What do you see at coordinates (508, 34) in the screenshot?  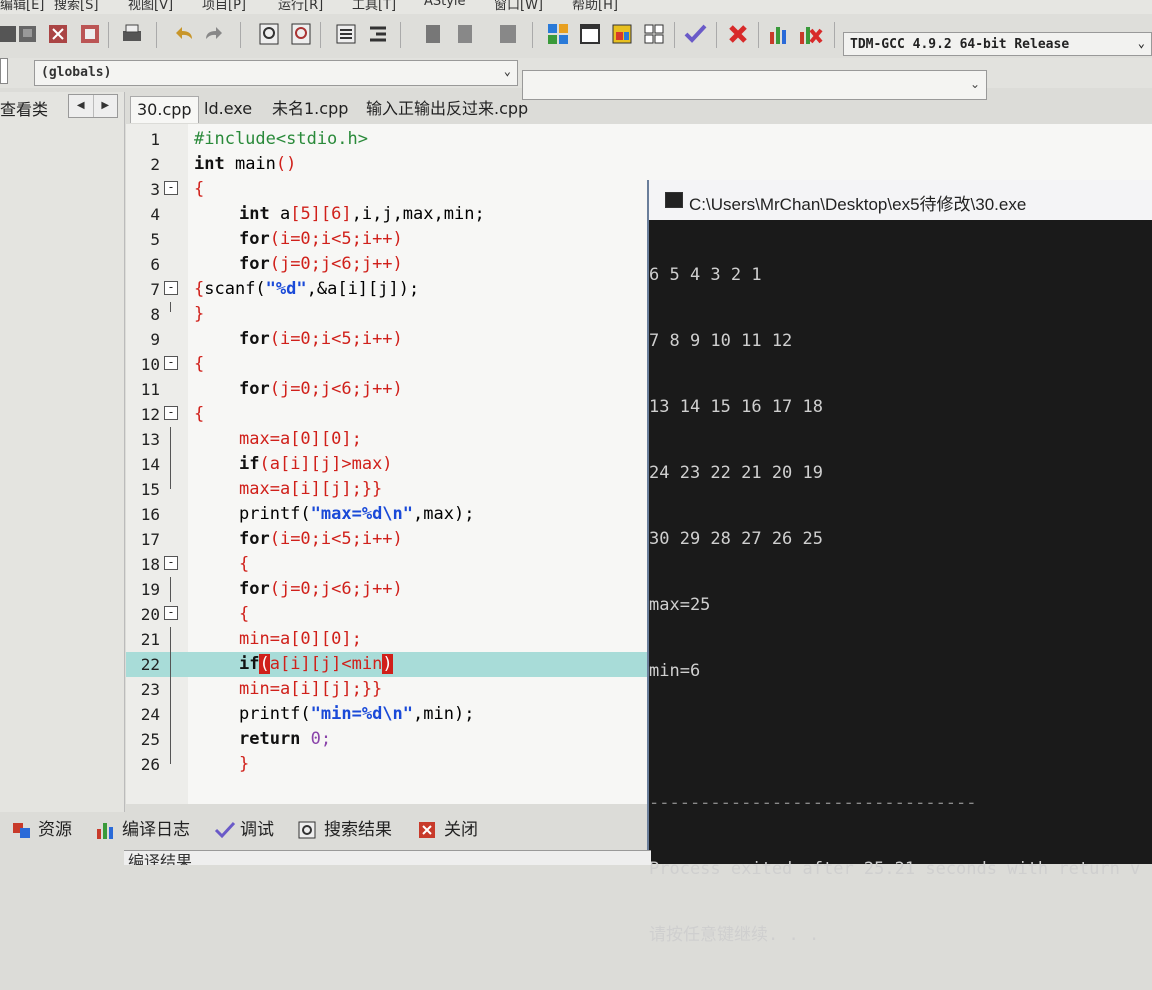 I see `bookmark-toggle-icon` at bounding box center [508, 34].